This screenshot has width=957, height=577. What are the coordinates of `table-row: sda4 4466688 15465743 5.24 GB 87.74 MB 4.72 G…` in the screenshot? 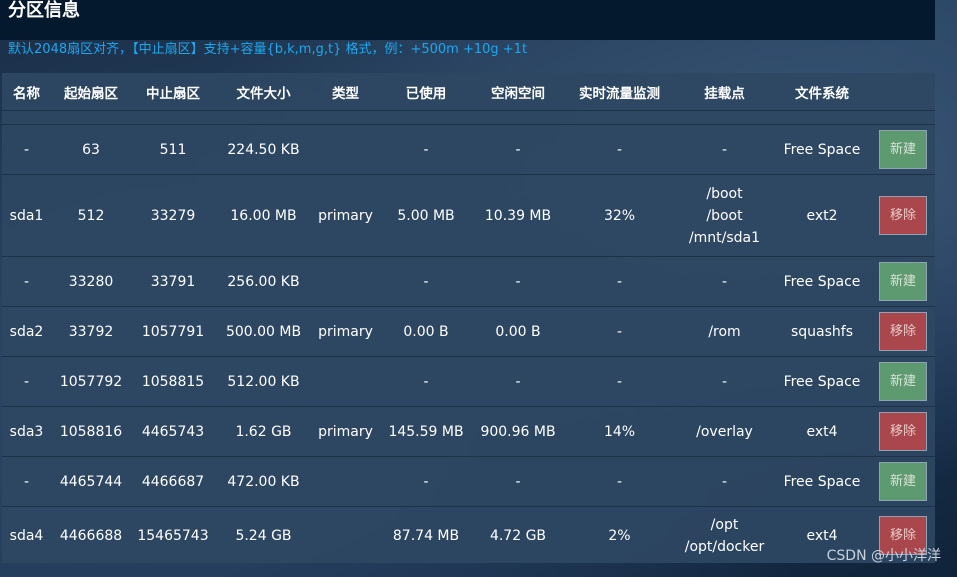 It's located at (468, 535).